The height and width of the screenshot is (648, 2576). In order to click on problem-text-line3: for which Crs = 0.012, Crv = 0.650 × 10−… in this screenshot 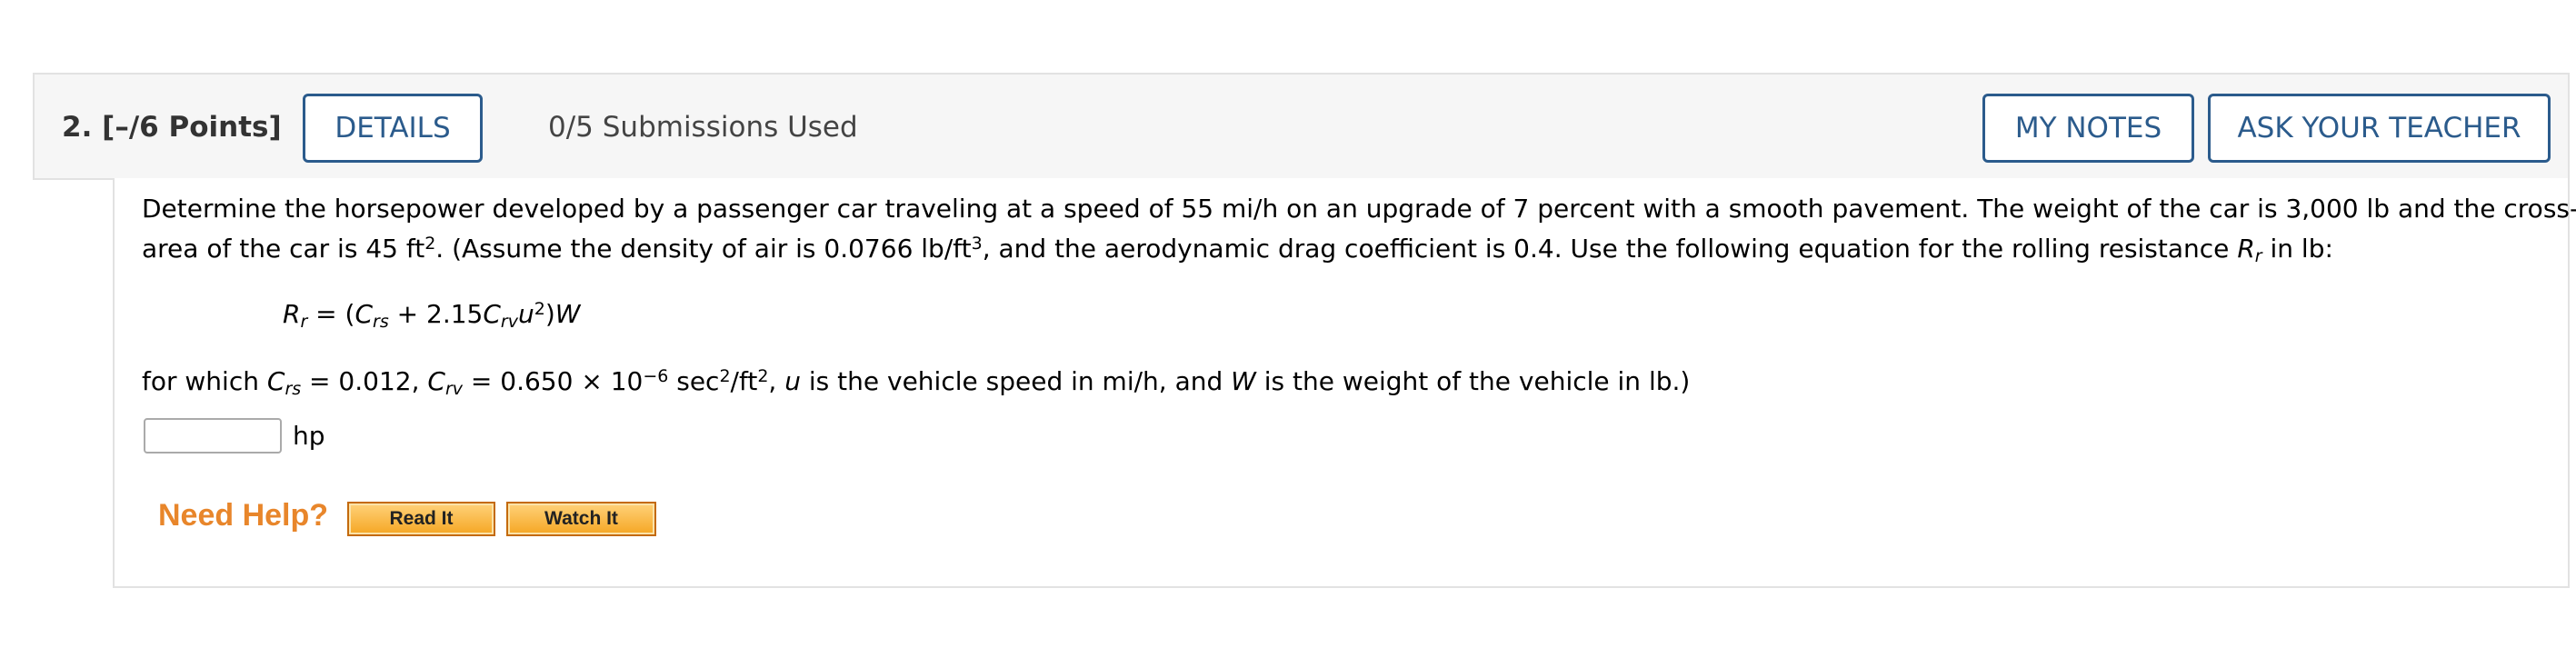, I will do `click(916, 382)`.